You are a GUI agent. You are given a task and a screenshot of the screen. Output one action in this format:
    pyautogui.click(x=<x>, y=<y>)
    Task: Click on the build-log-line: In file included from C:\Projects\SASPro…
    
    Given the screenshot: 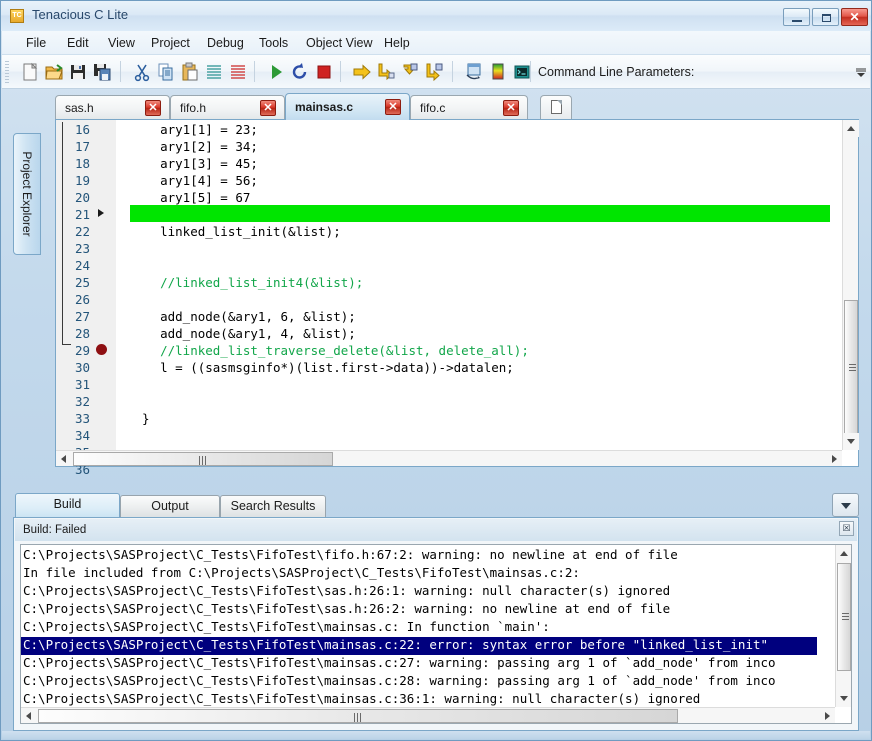 What is the action you would take?
    pyautogui.click(x=301, y=574)
    